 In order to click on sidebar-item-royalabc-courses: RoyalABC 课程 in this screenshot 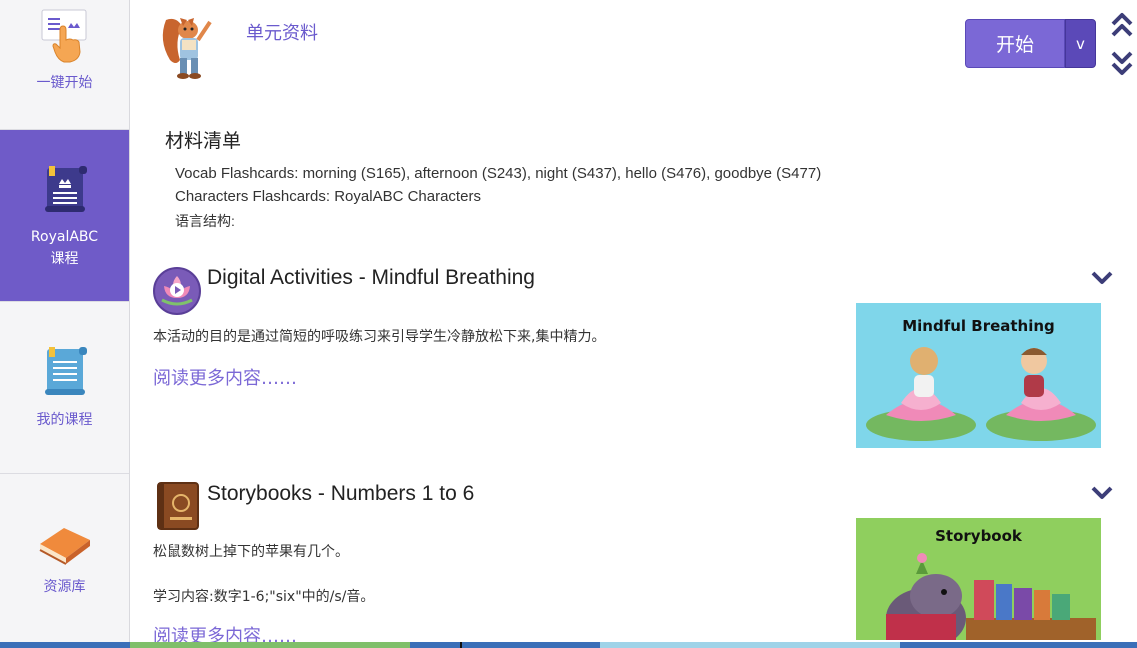, I will do `click(64, 216)`.